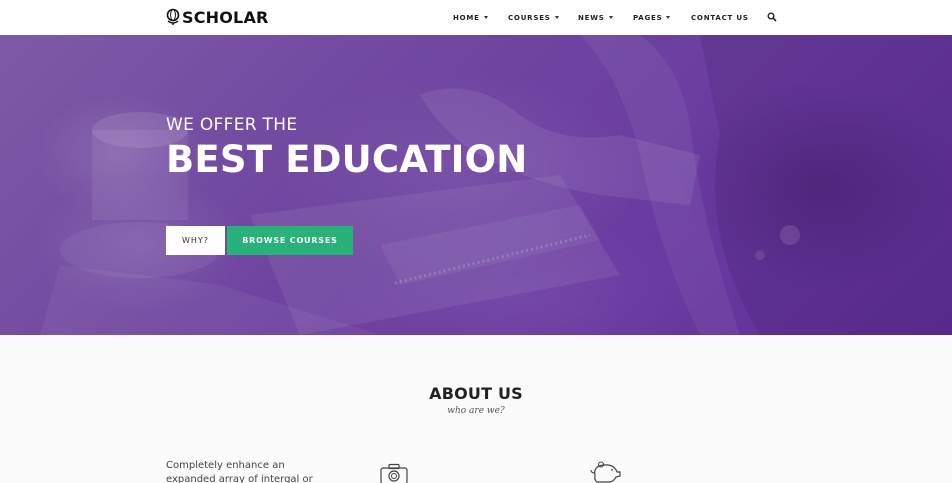 The width and height of the screenshot is (952, 483). I want to click on about-title: ABOUT US, so click(476, 393).